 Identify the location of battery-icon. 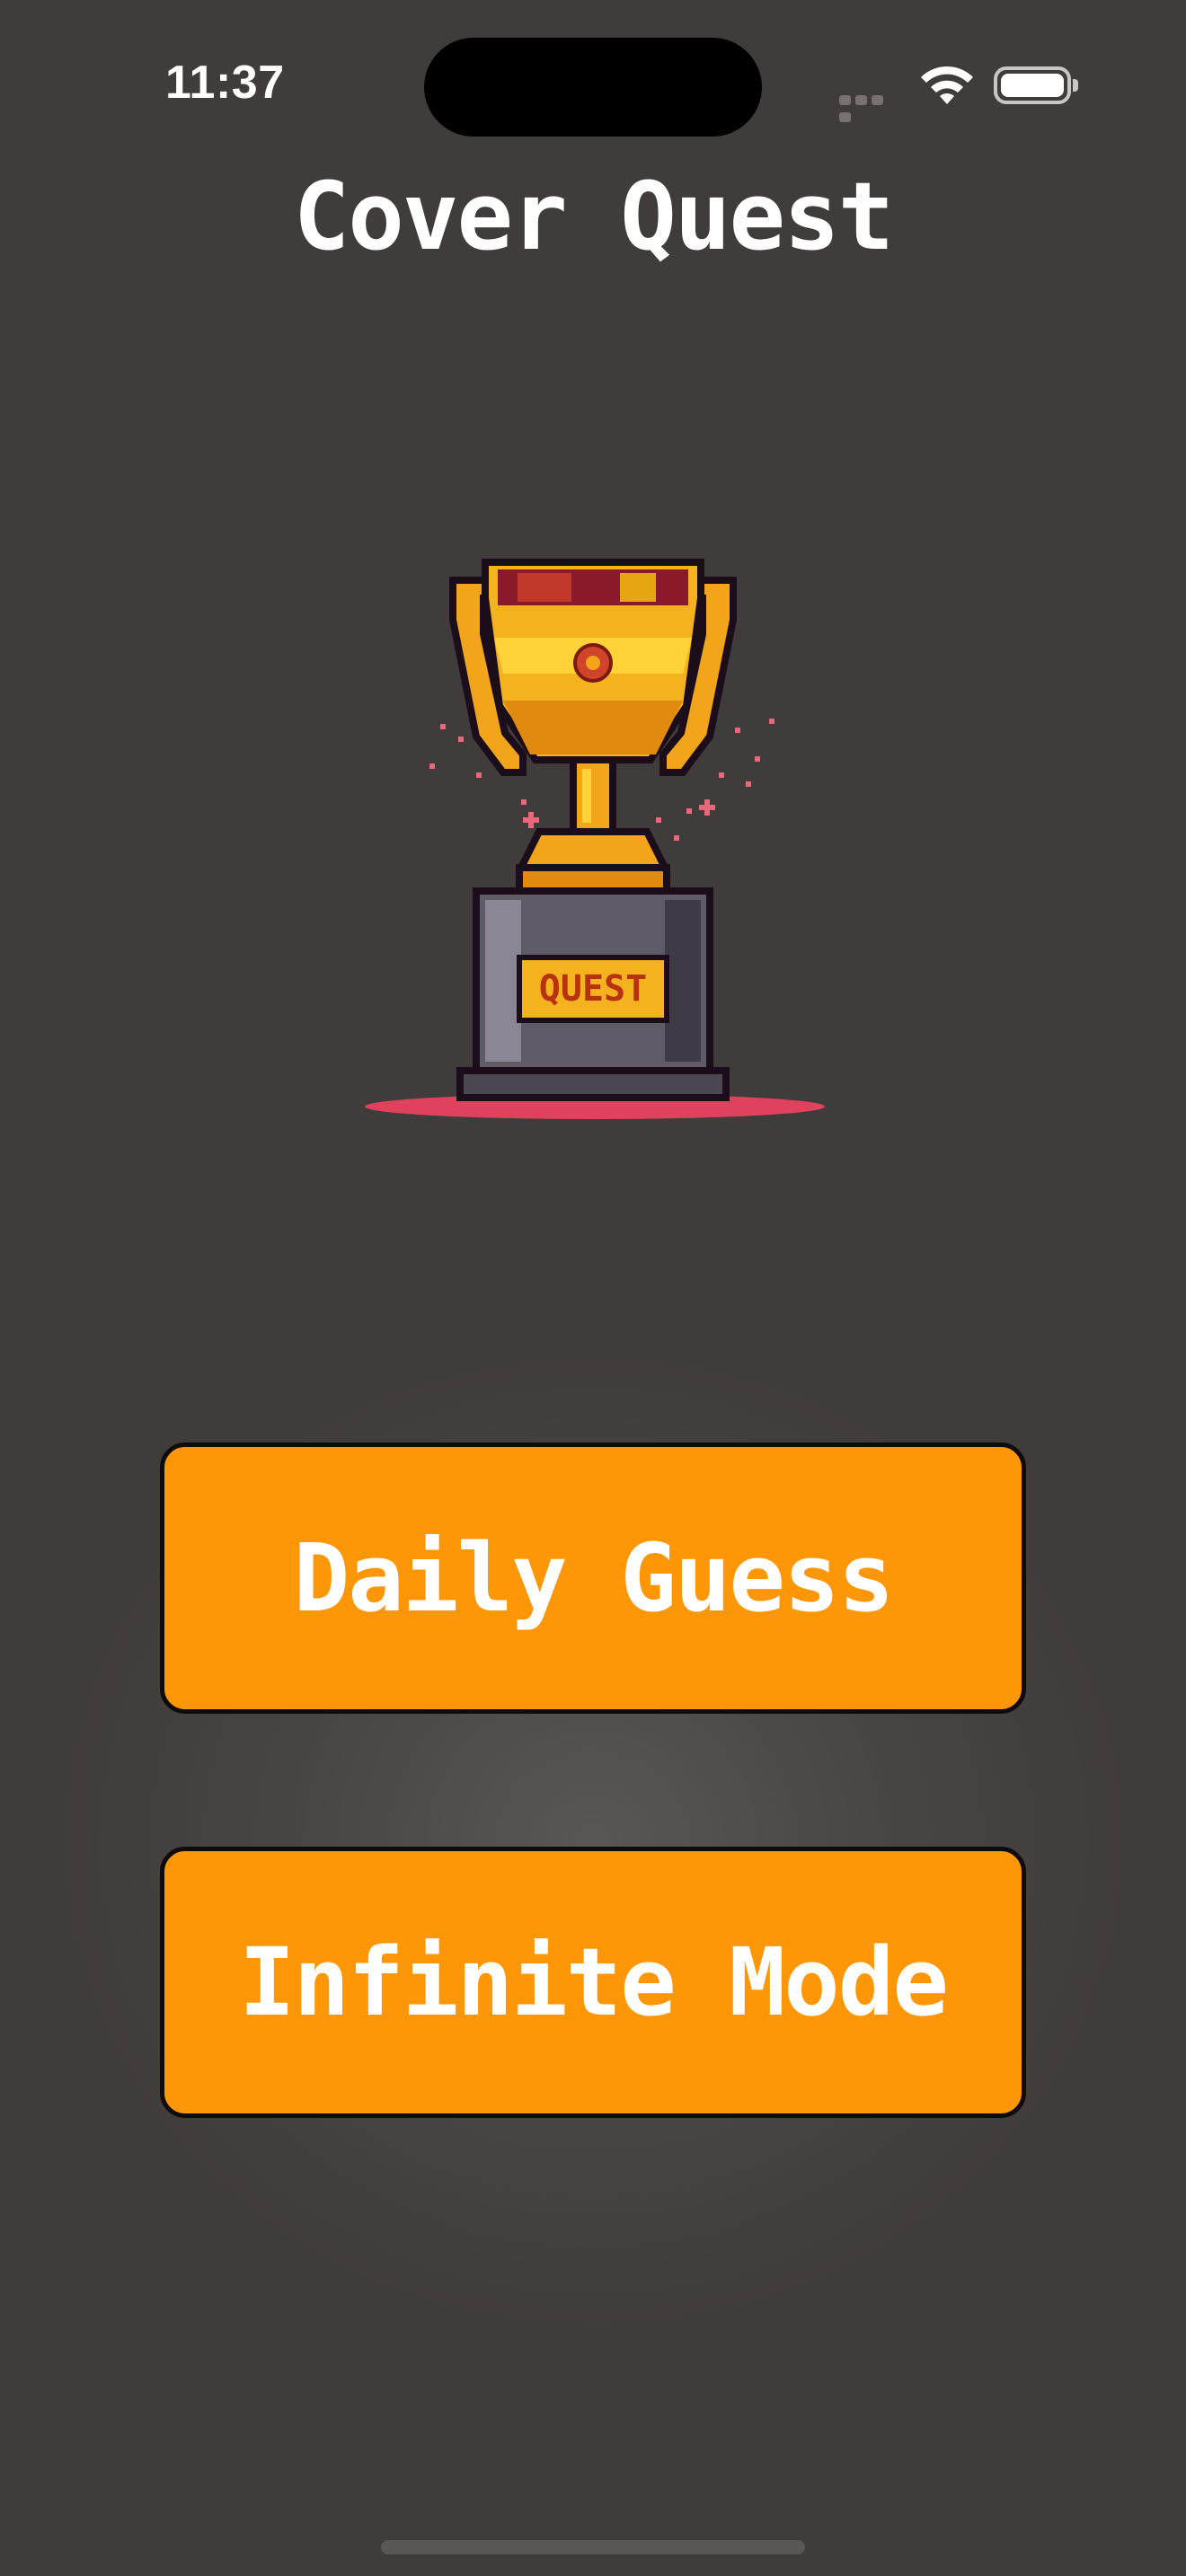
(1036, 85).